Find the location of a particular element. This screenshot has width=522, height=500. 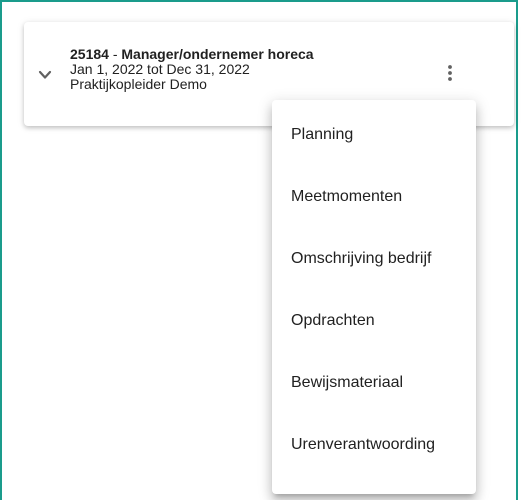

enrollment-supervisor: Praktijkopleider Demo is located at coordinates (138, 84).